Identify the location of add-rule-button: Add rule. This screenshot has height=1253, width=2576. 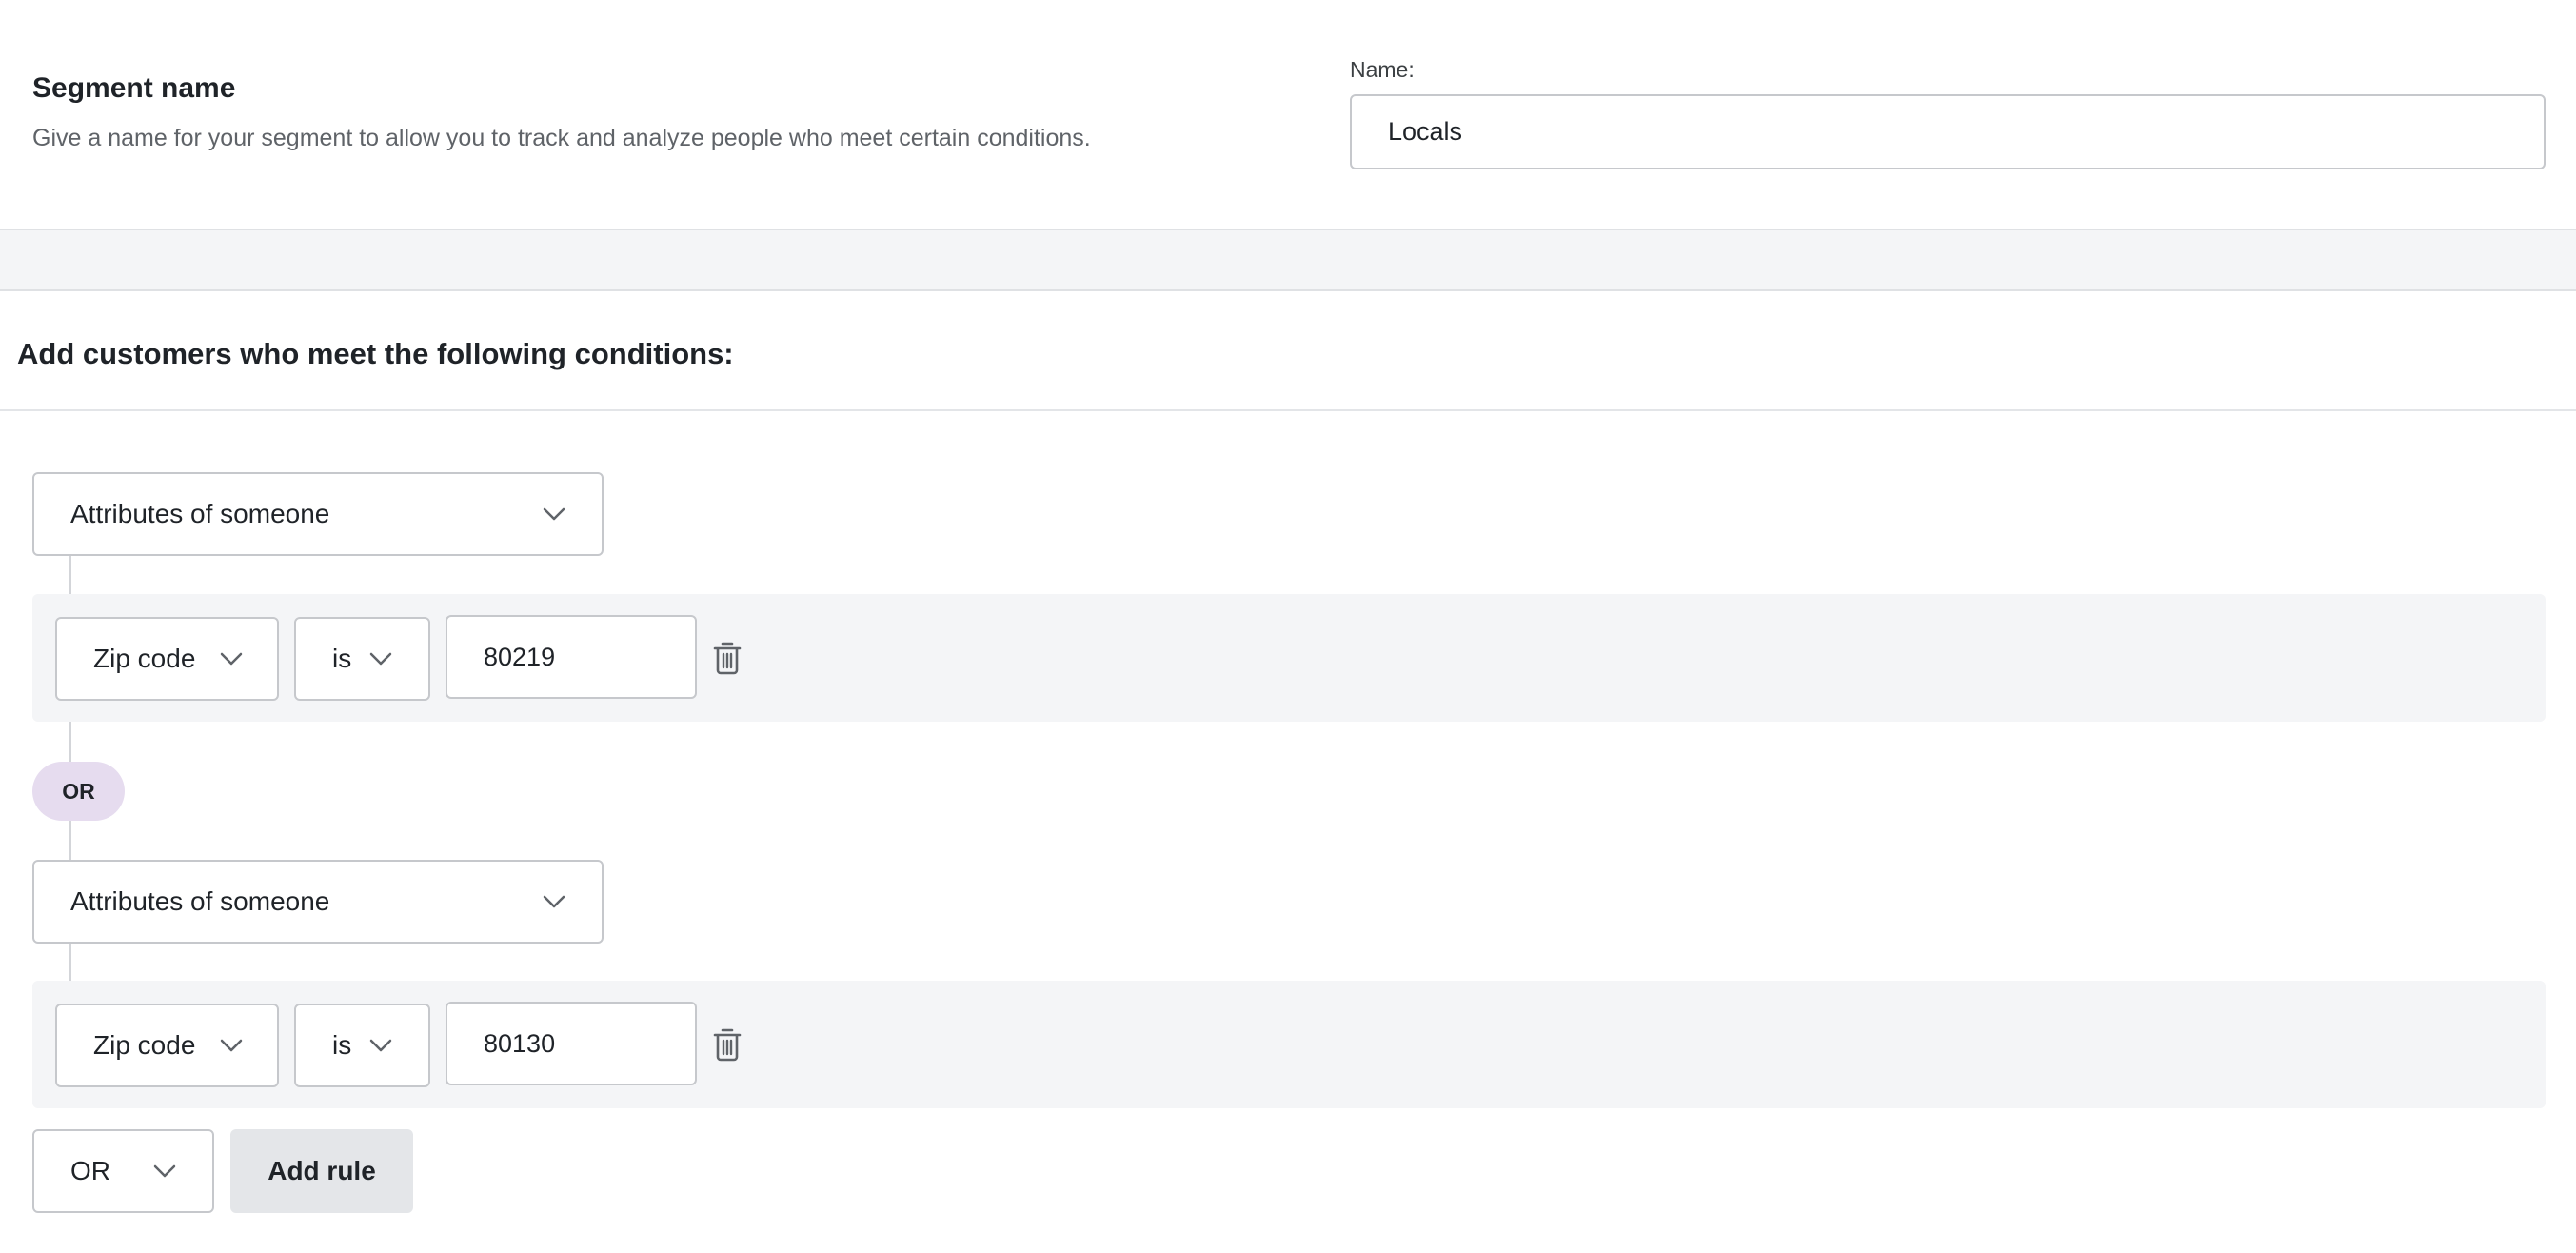
(321, 1171).